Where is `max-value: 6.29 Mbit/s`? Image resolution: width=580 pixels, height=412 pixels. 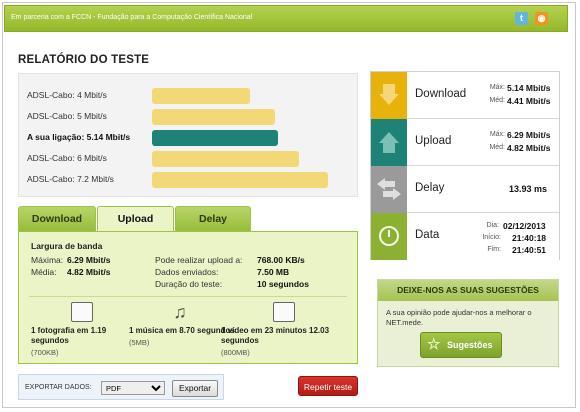 max-value: 6.29 Mbit/s is located at coordinates (89, 260).